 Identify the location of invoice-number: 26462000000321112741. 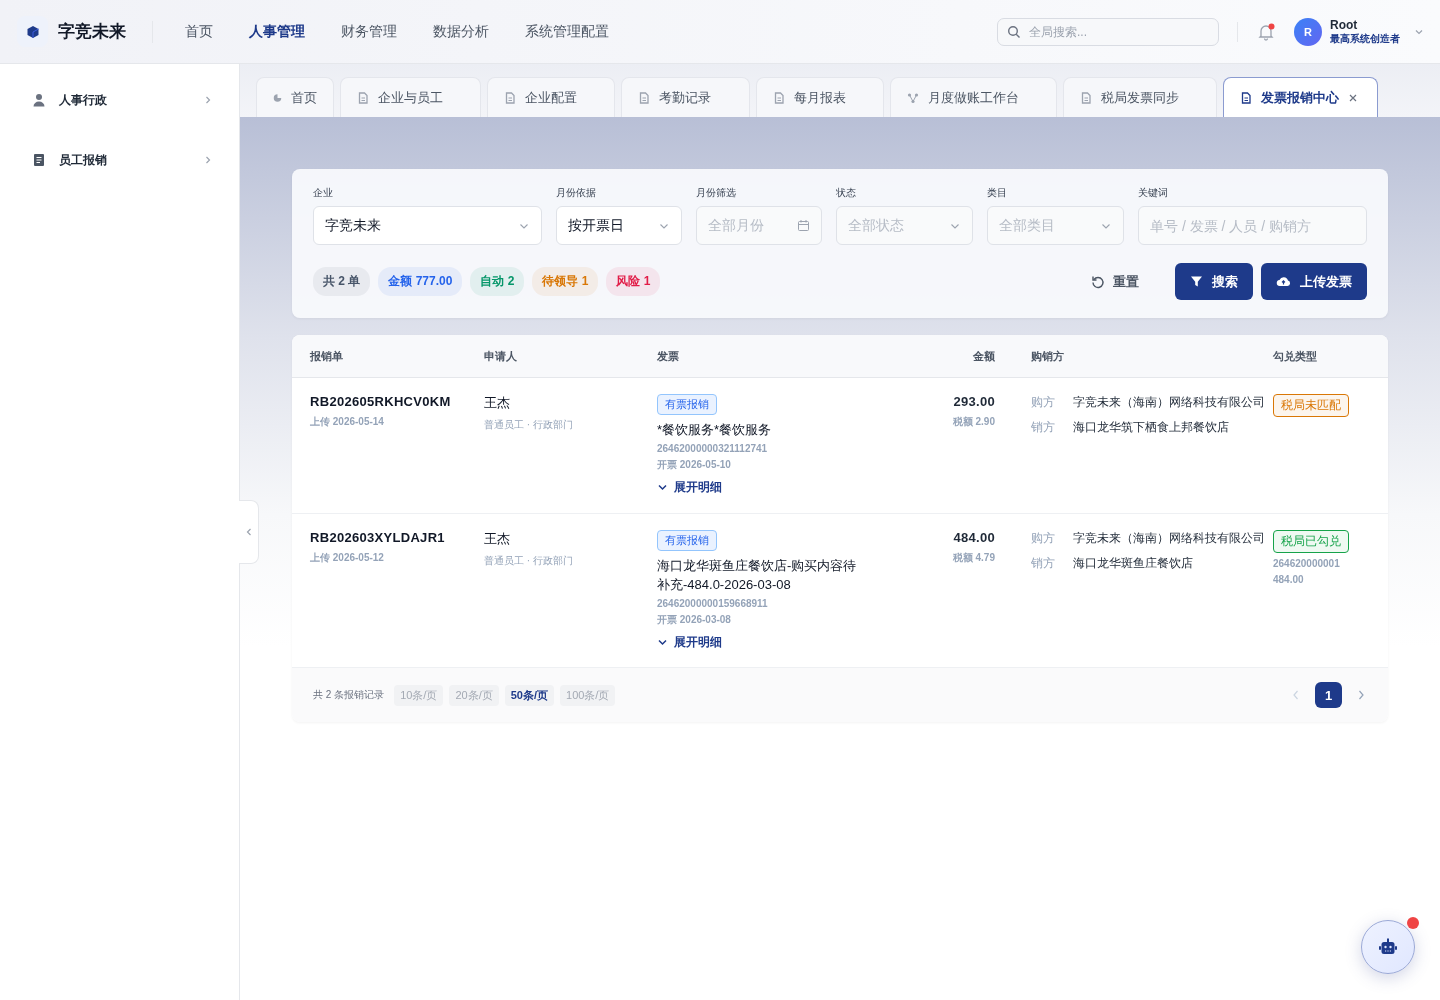
(712, 448).